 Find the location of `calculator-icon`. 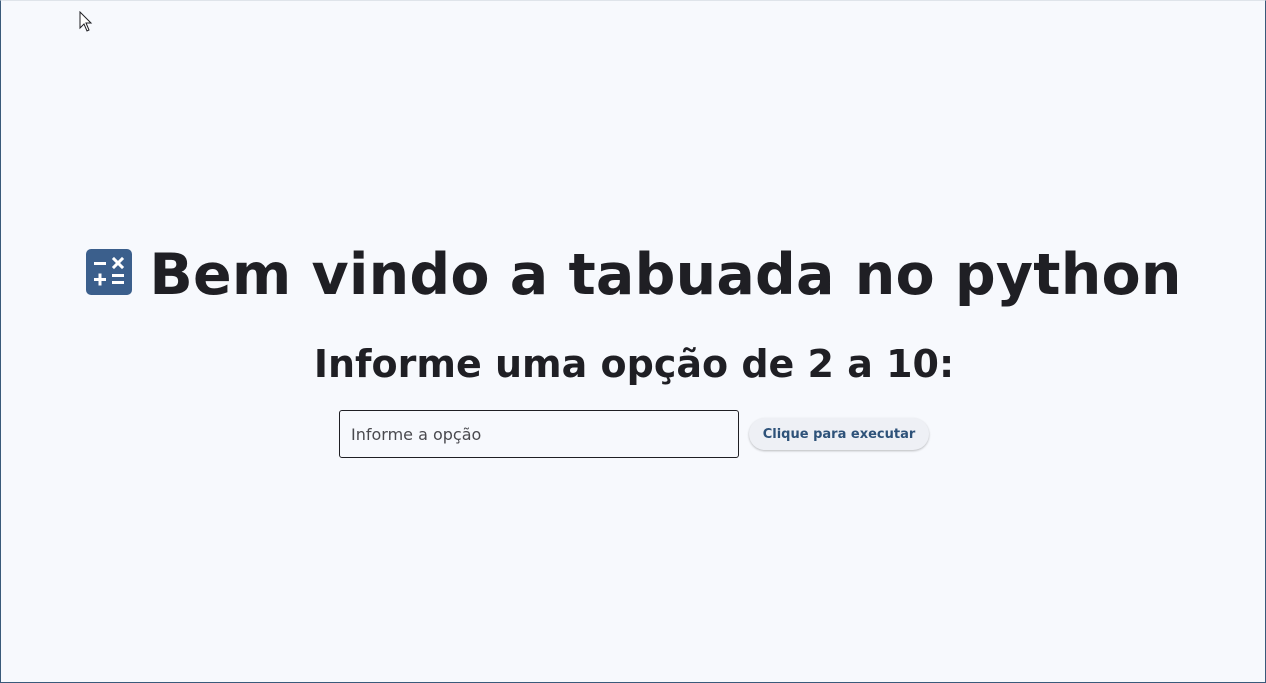

calculator-icon is located at coordinates (109, 272).